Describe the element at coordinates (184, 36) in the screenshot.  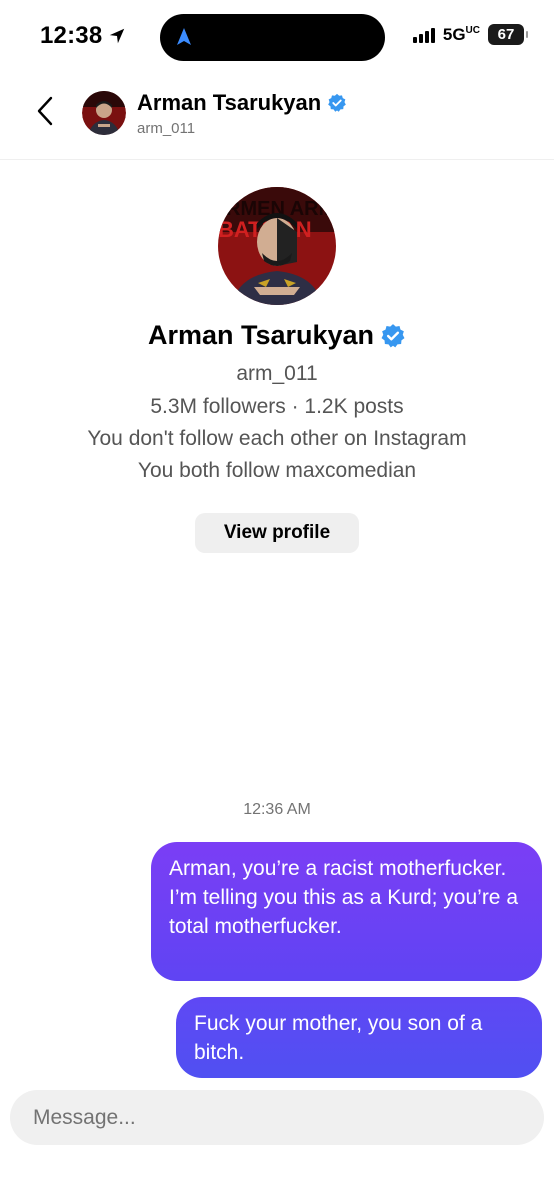
I see `navigation-icon` at that location.